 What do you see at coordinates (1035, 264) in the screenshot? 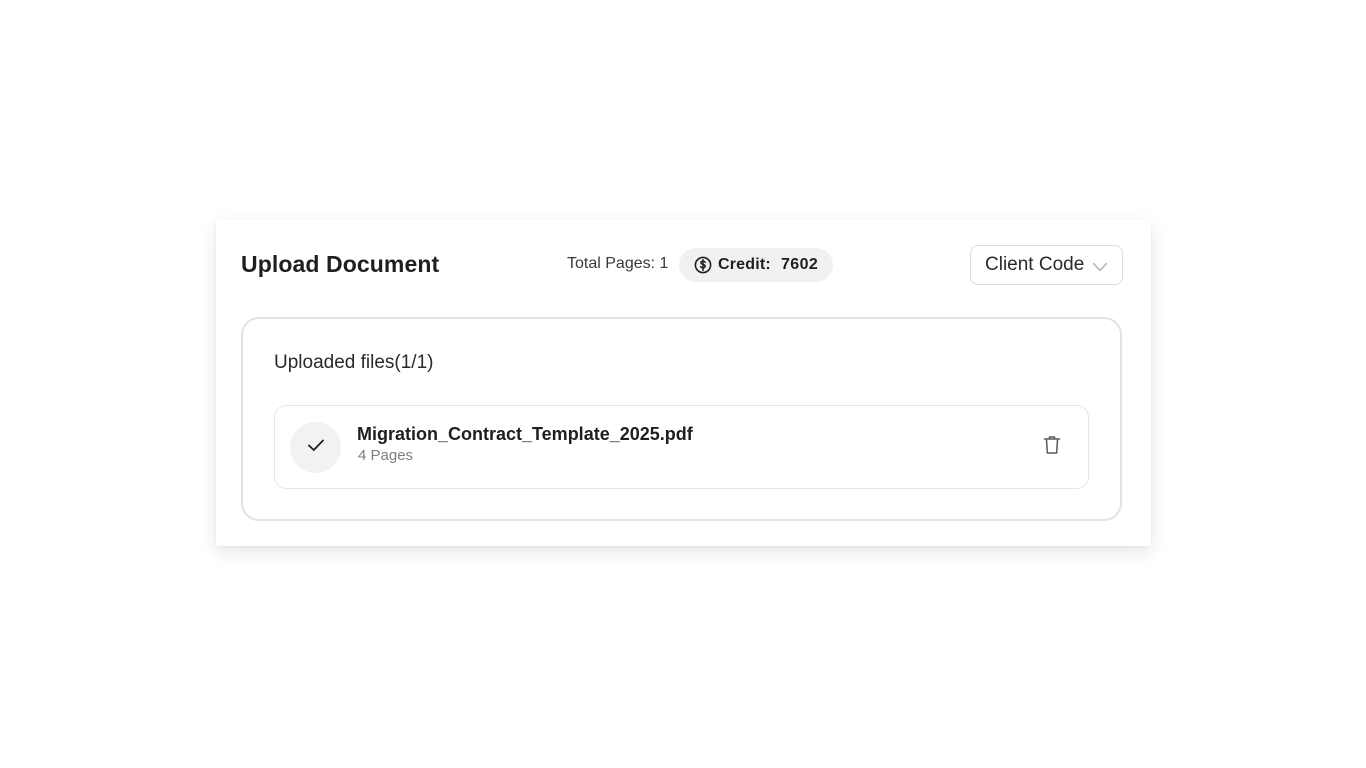
I see `client-code-placeholder: Client Code` at bounding box center [1035, 264].